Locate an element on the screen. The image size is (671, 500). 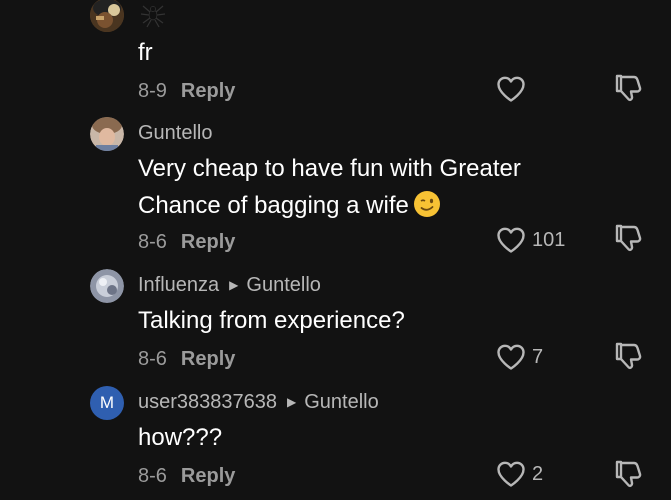
like-button is located at coordinates (514, 89).